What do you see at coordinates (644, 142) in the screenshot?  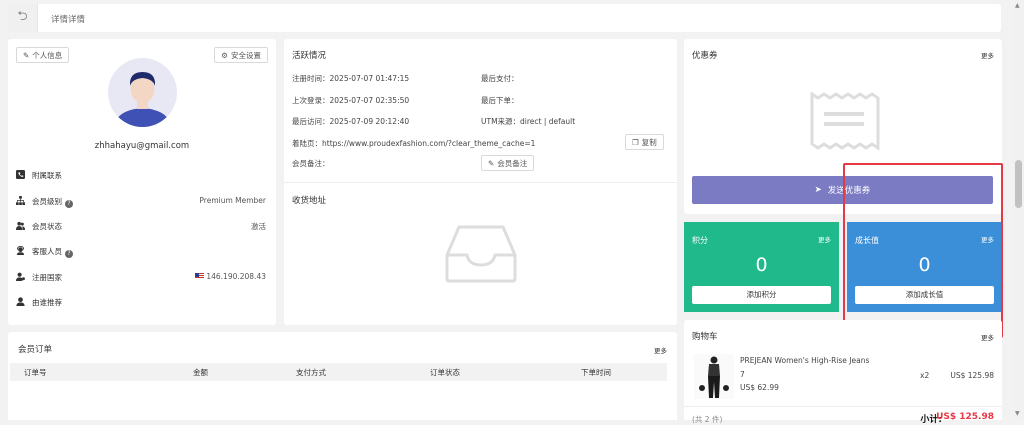 I see `copy-button: ❐ 复制` at bounding box center [644, 142].